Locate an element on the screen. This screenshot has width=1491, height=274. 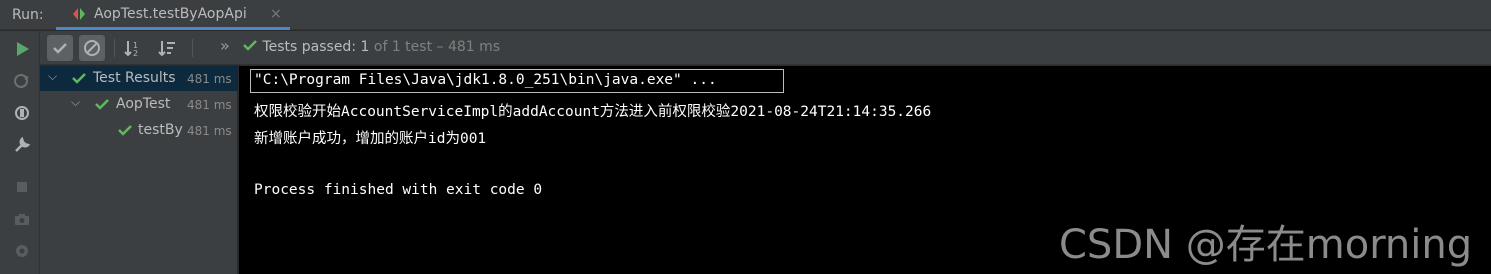
run-label: Run: is located at coordinates (28, 15).